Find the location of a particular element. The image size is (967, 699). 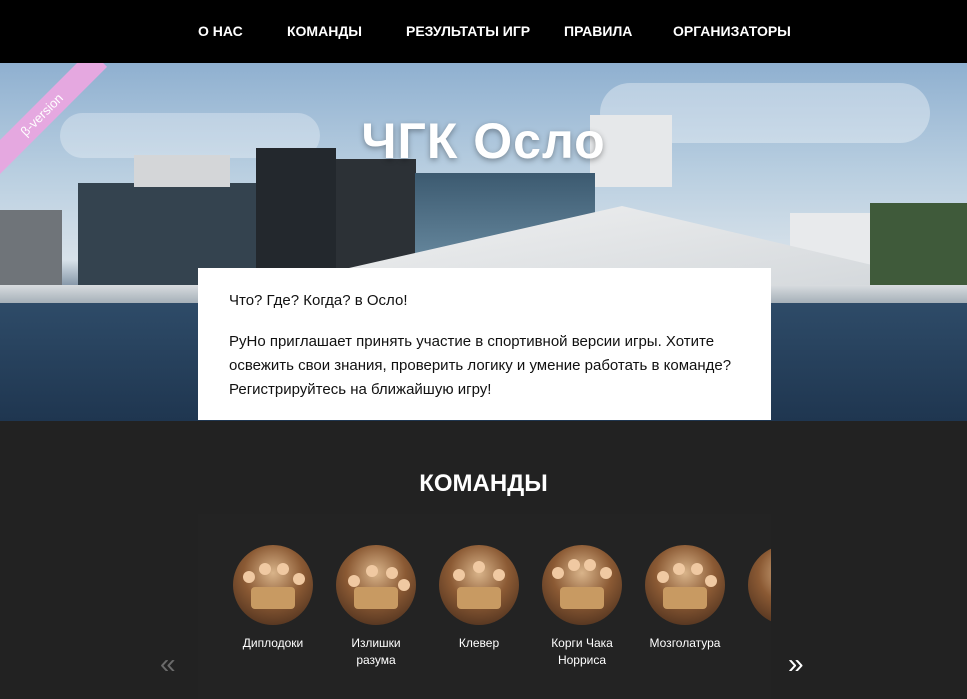

page-title: ЧГК Осло is located at coordinates (483, 141).